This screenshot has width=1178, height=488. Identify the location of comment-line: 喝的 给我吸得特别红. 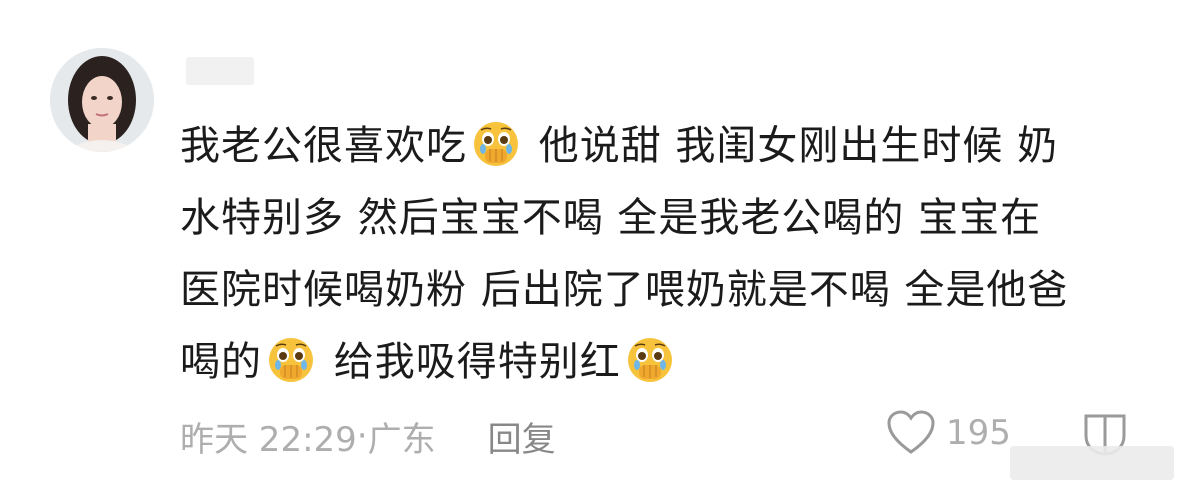
(660, 362).